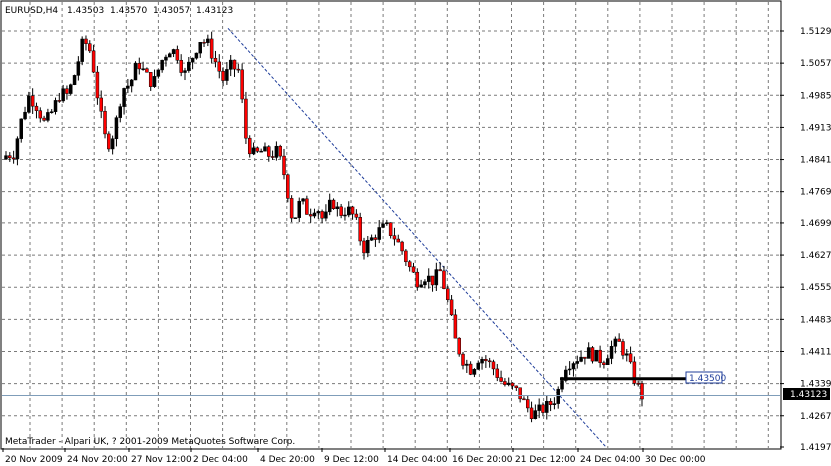  What do you see at coordinates (815, 32) in the screenshot?
I see `price-tick-label: 1.51290` at bounding box center [815, 32].